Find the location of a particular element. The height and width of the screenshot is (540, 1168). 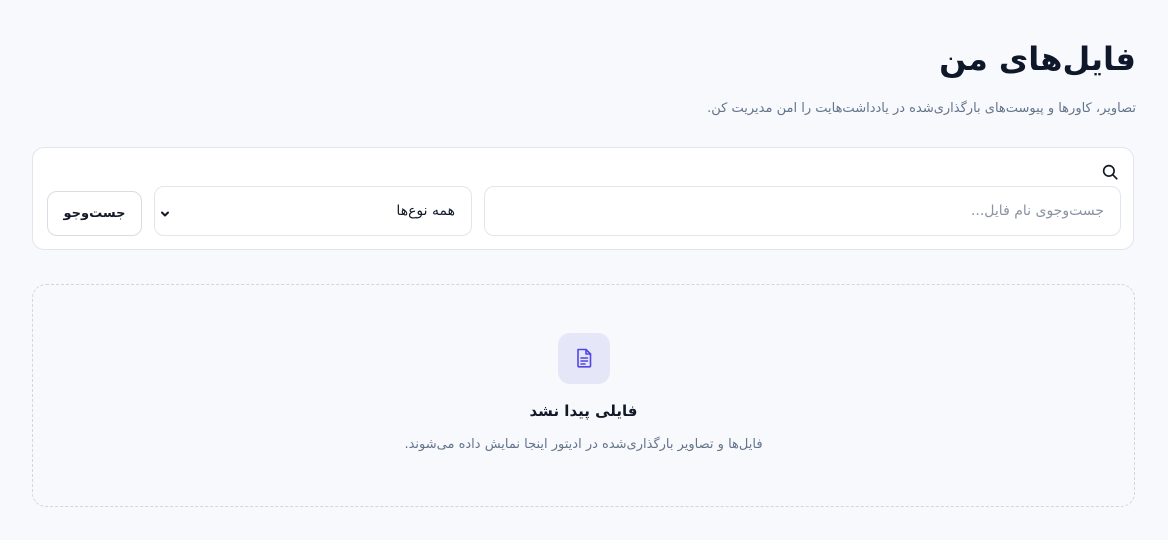

file-text-icon is located at coordinates (584, 358).